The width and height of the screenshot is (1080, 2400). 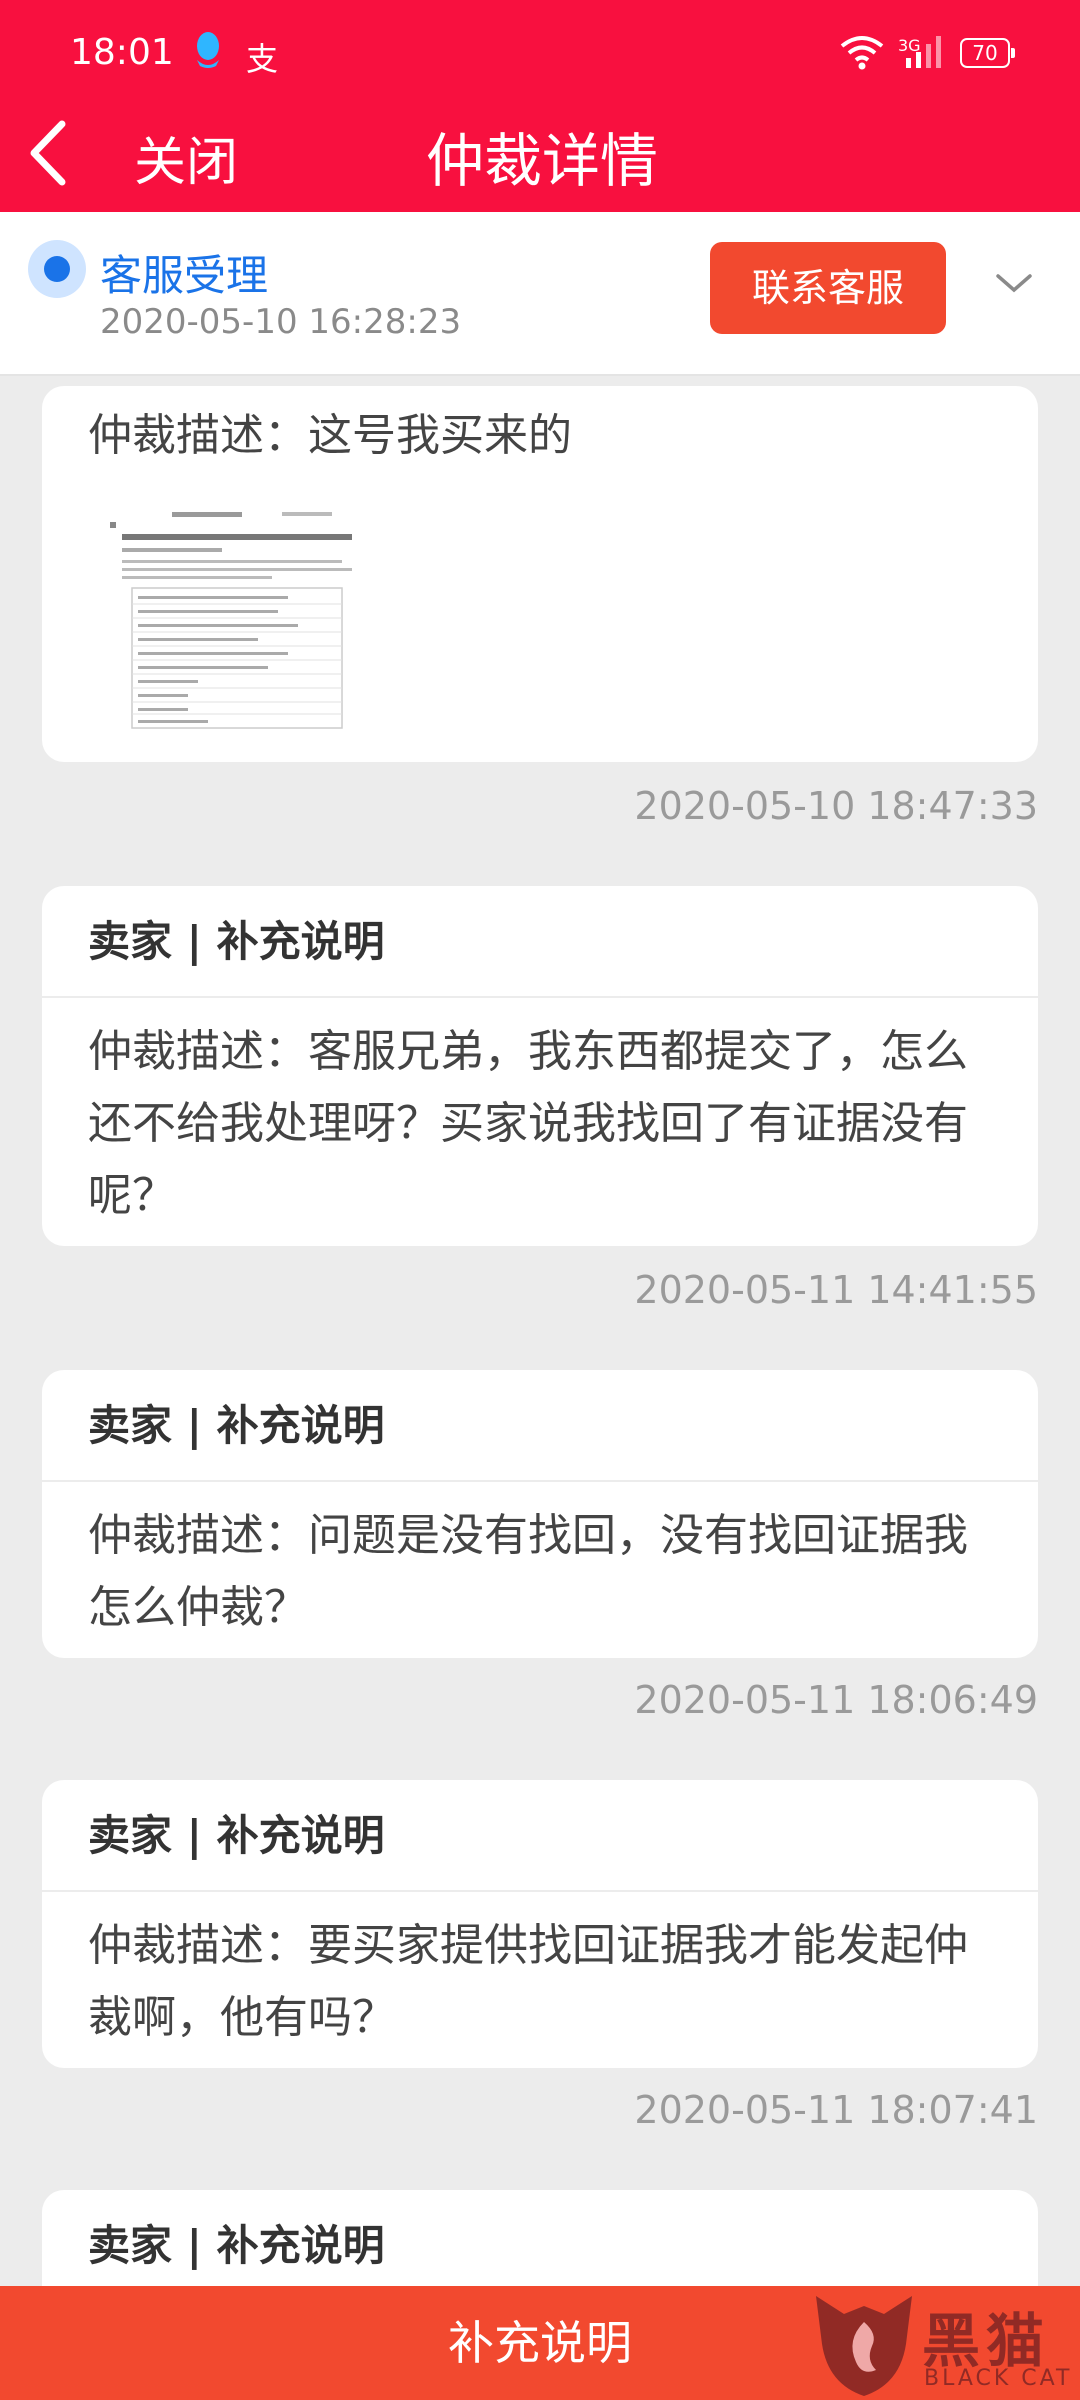 What do you see at coordinates (998, 2378) in the screenshot?
I see `watermark-sub: BLACK CAT` at bounding box center [998, 2378].